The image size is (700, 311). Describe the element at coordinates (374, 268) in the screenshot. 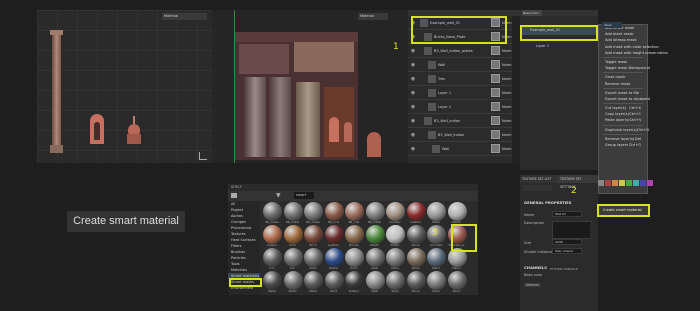

I see `material-label: Steel` at that location.